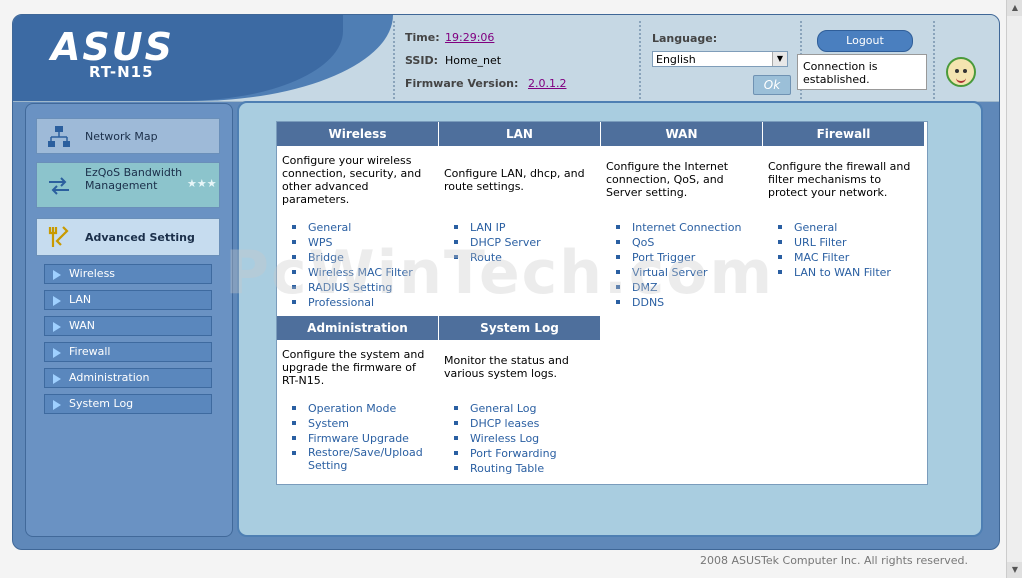 This screenshot has height=578, width=1022. Describe the element at coordinates (82, 325) in the screenshot. I see `sidebar-sub-label: WAN` at that location.